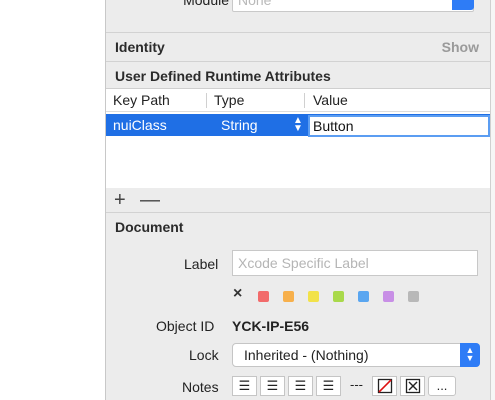 This screenshot has height=400, width=495. I want to click on align-right-icon: ☰, so click(300, 386).